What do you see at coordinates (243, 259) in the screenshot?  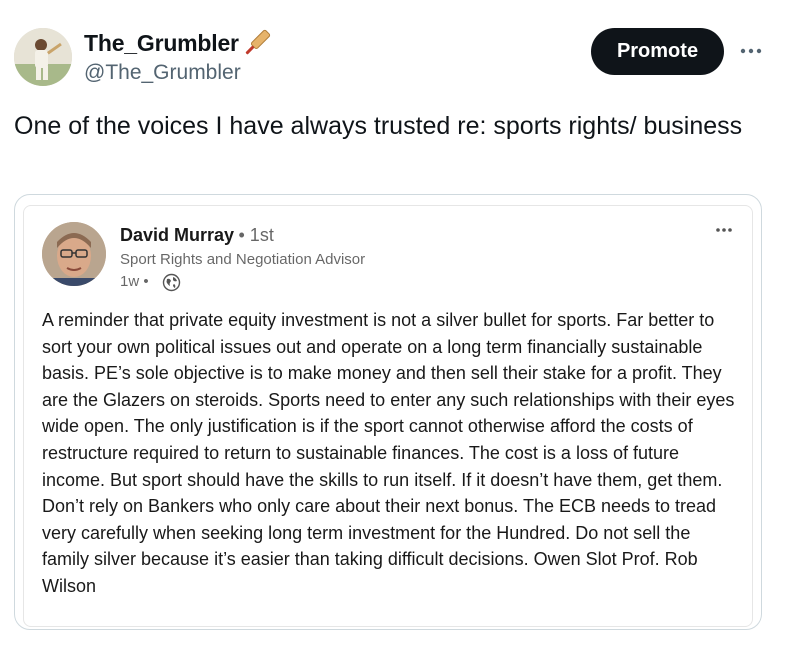 I see `linkedin-author-title: Sport Rights and Negotiation Advisor` at bounding box center [243, 259].